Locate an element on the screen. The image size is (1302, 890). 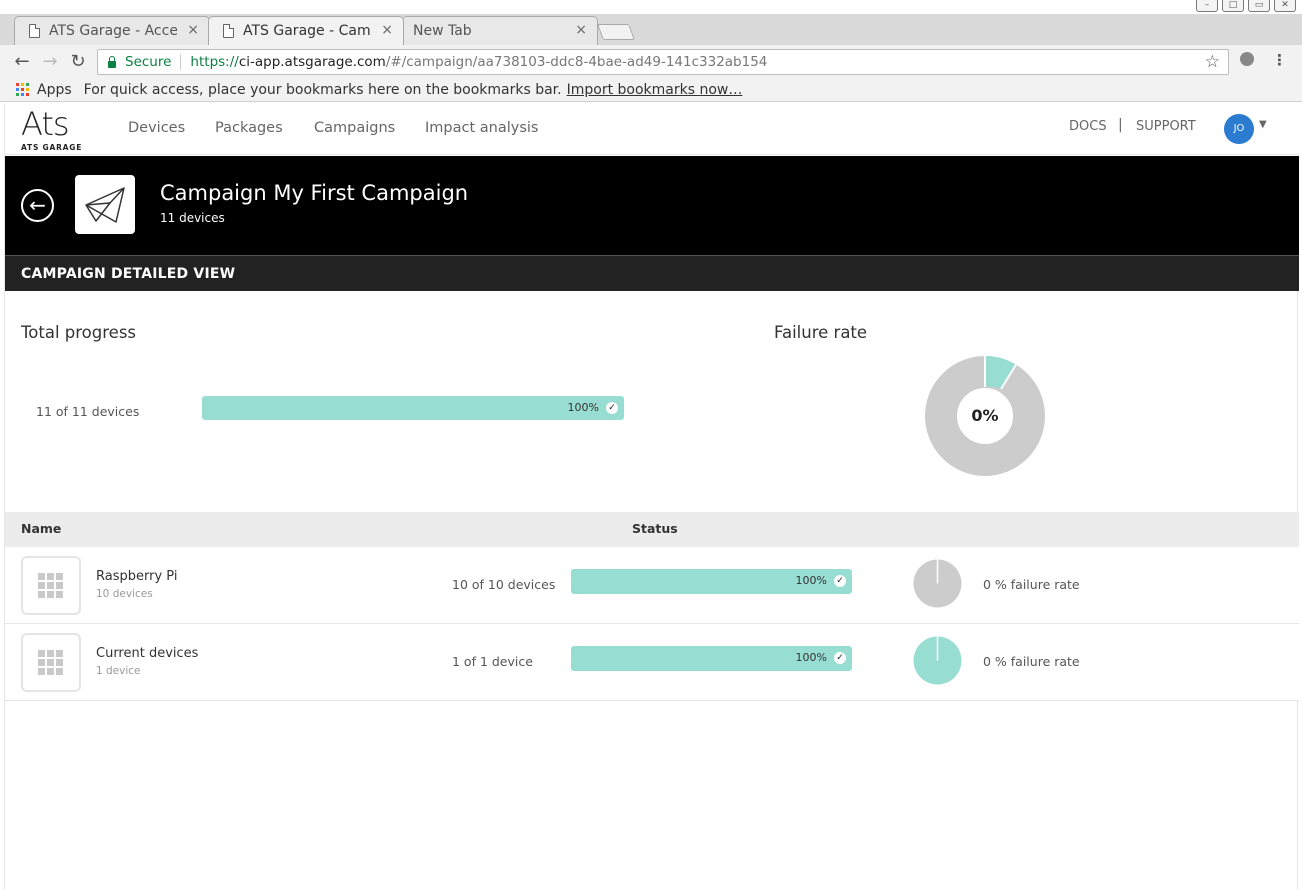
column-header-status: Status is located at coordinates (655, 528).